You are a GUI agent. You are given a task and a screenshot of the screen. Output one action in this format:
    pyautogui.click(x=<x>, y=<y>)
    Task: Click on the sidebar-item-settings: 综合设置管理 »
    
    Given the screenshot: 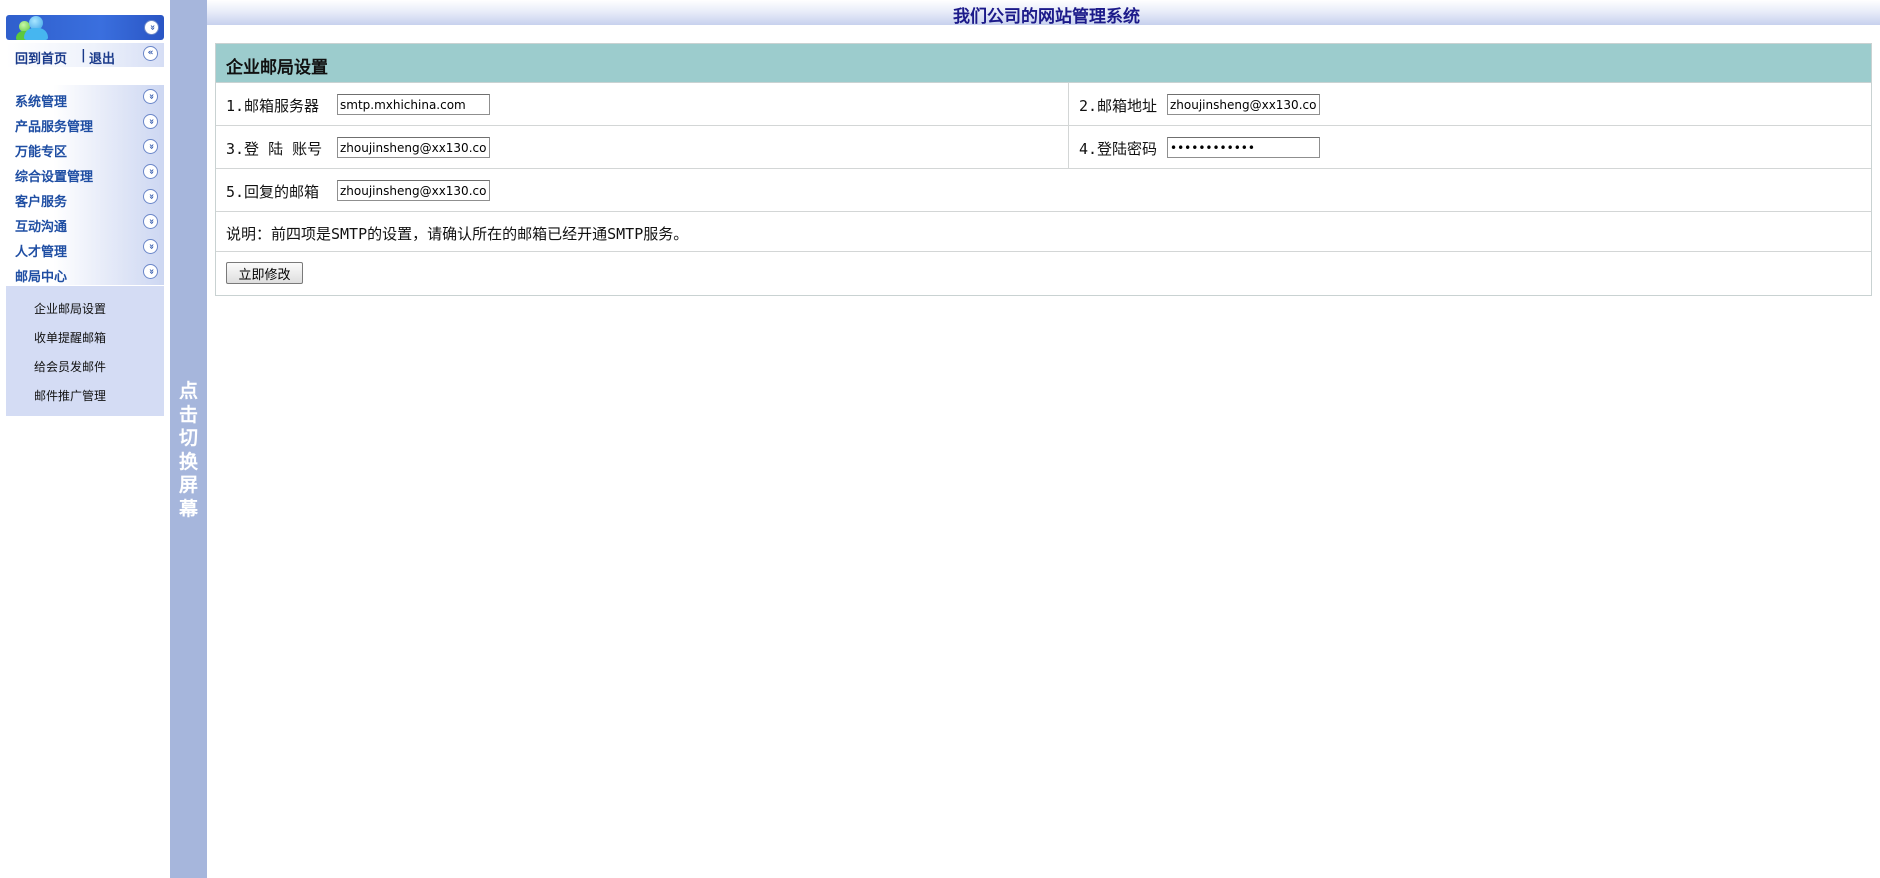 What is the action you would take?
    pyautogui.click(x=85, y=172)
    